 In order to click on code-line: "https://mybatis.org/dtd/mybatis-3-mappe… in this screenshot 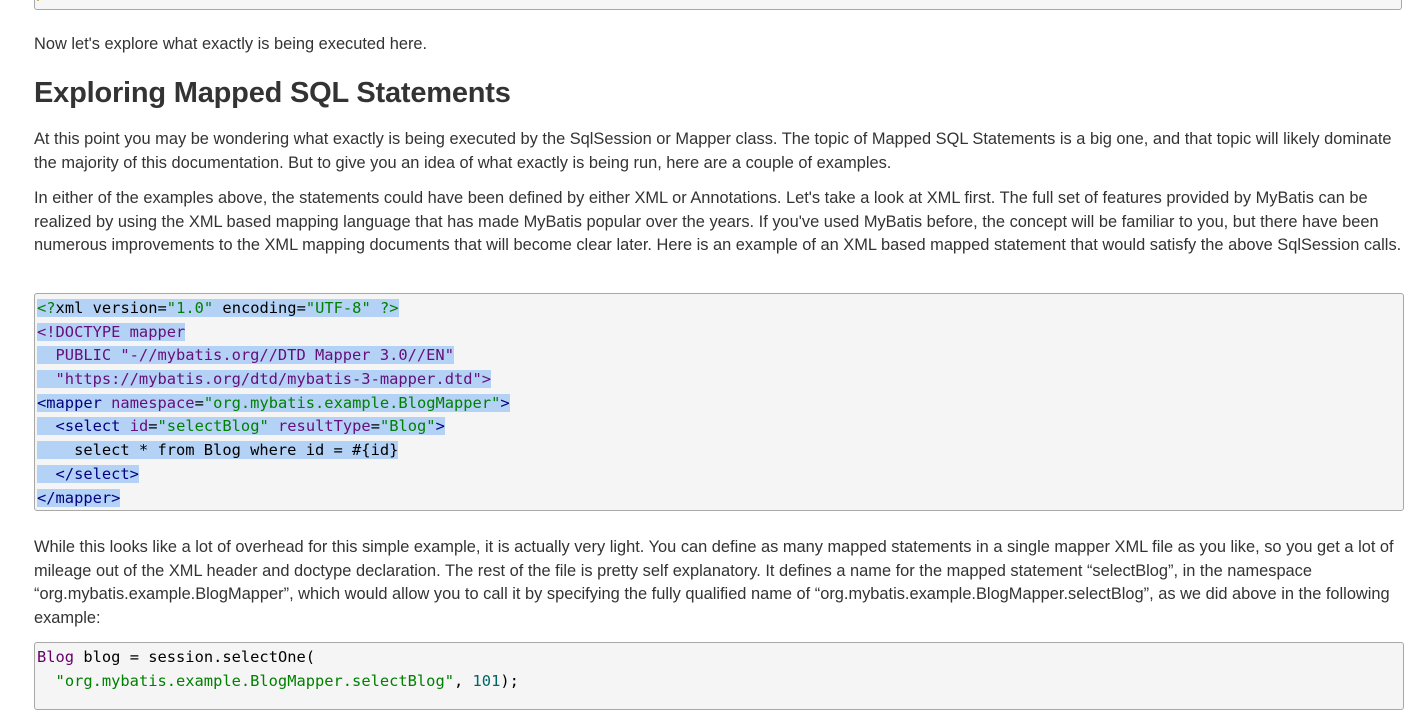, I will do `click(264, 379)`.